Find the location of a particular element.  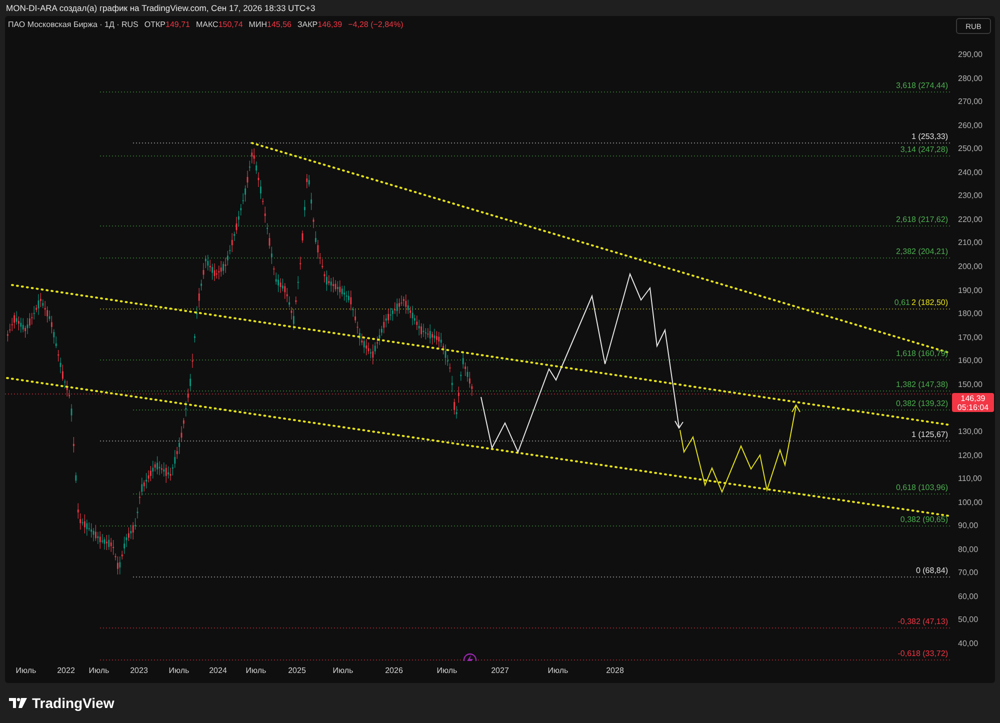

price-tick-label: 170,00 is located at coordinates (970, 338).